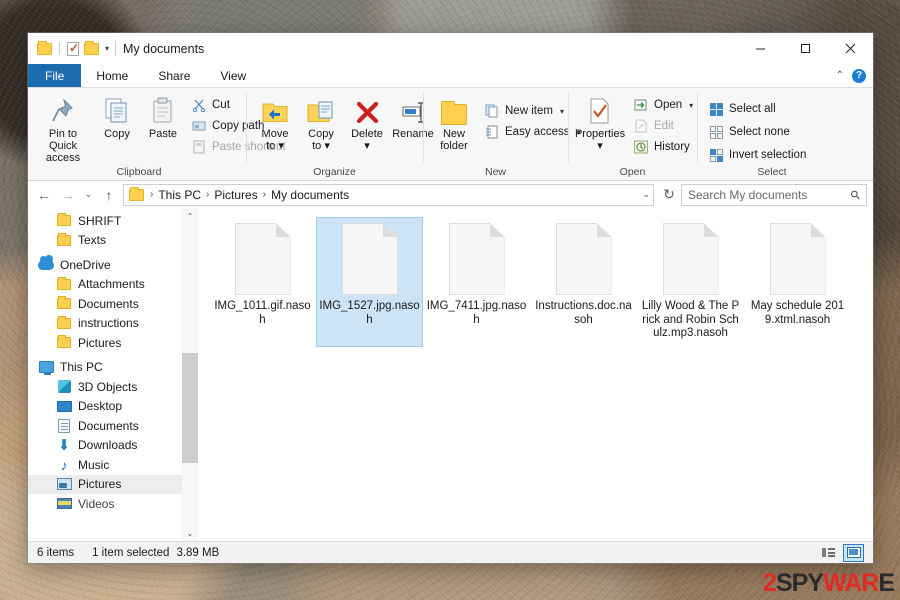 The height and width of the screenshot is (600, 900). Describe the element at coordinates (113, 324) in the screenshot. I see `sidebar-item-instructions: instructions` at that location.